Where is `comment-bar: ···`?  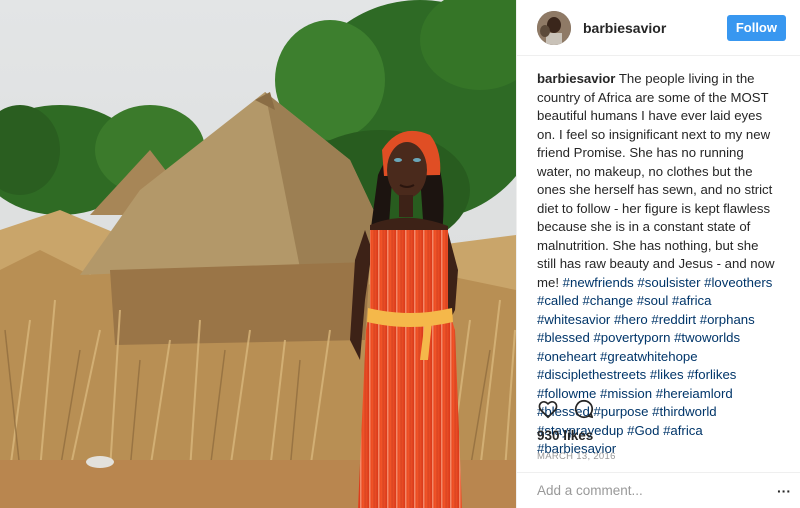
comment-bar: ··· is located at coordinates (658, 490).